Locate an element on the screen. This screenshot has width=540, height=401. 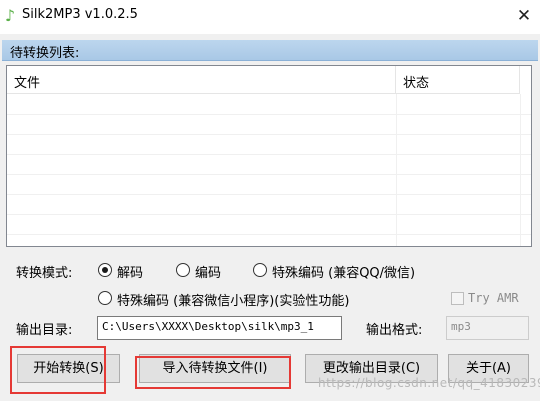
highlight-box-start is located at coordinates (58, 370).